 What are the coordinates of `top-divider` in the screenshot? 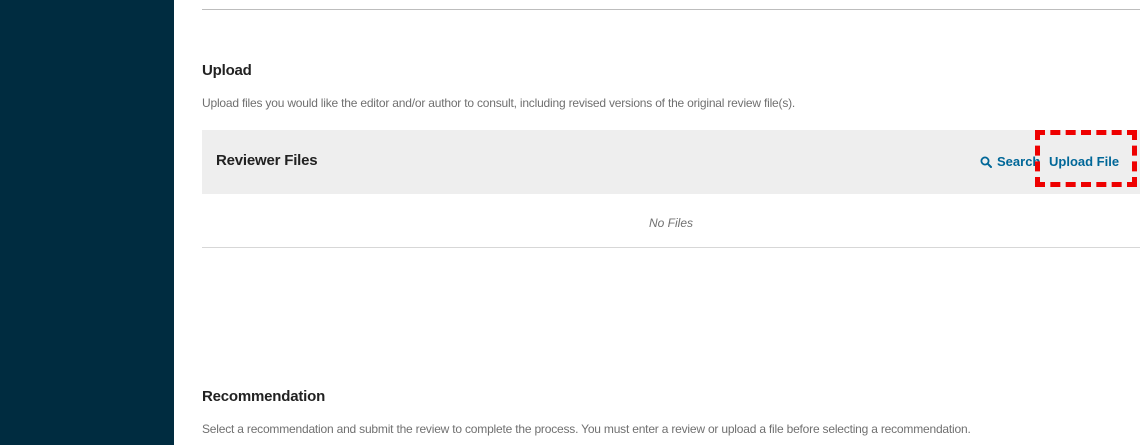 It's located at (671, 9).